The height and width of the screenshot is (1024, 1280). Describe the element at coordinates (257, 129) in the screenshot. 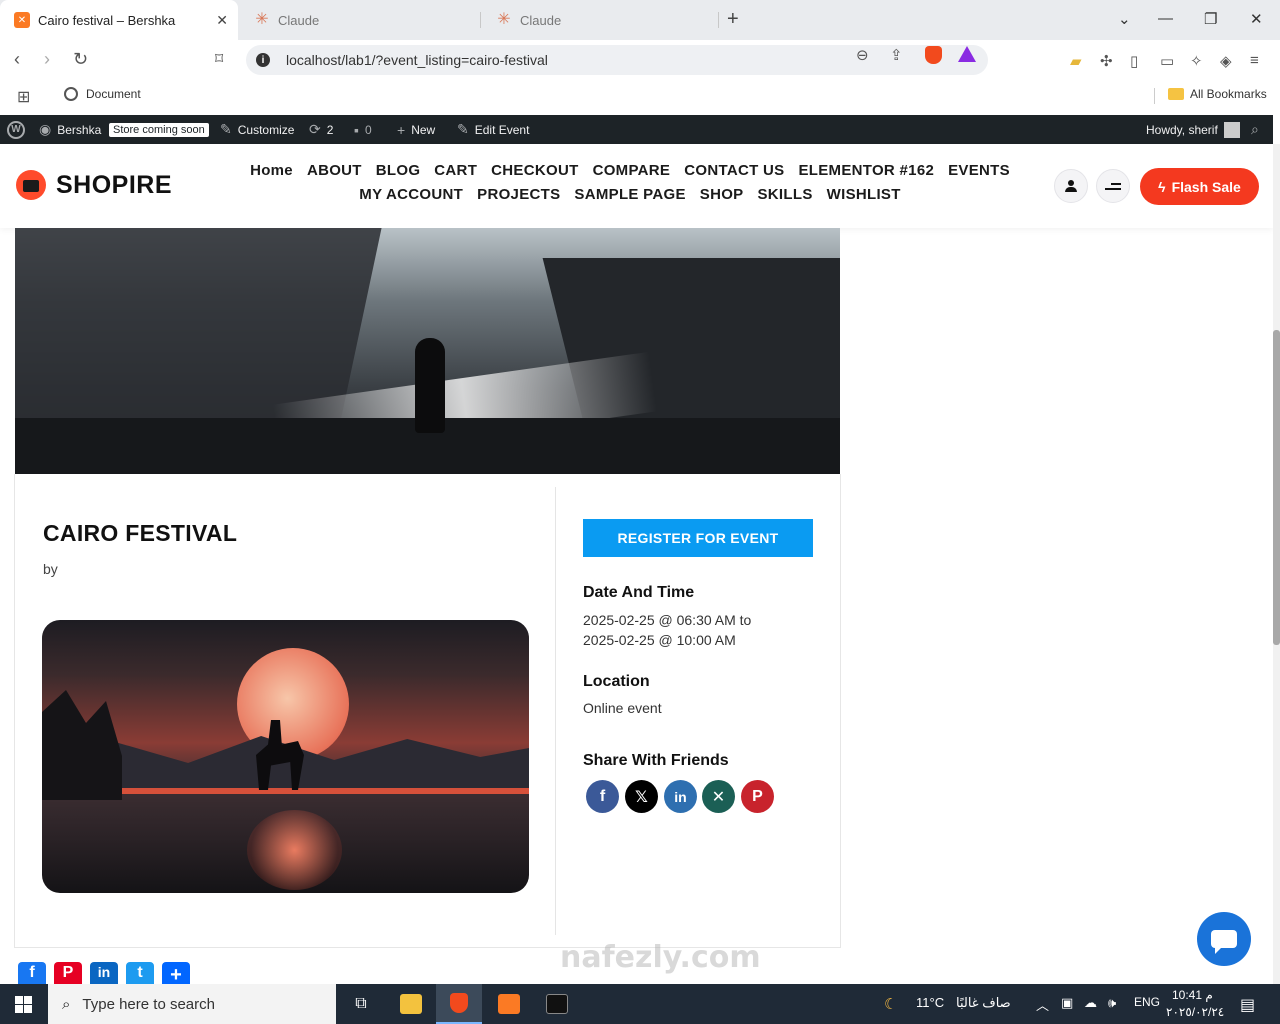

I see `admin-customize: ✎ Customize` at that location.